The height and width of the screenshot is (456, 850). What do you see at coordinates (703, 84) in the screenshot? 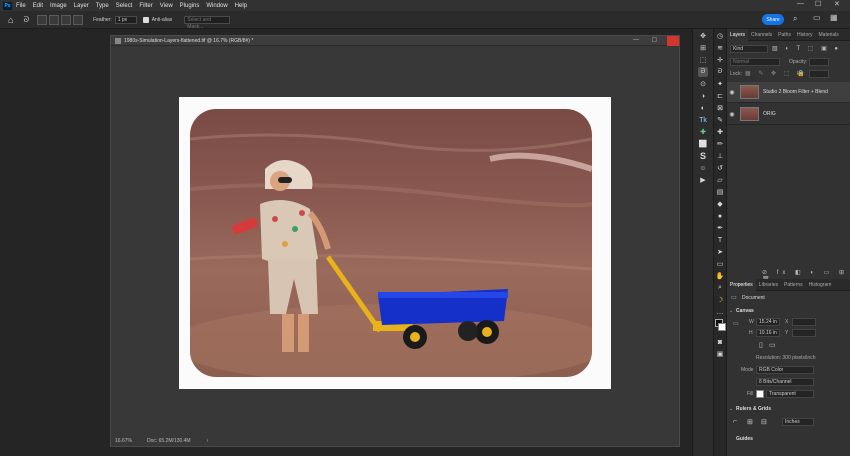
I see `object-select-icon: ⊙` at bounding box center [703, 84].